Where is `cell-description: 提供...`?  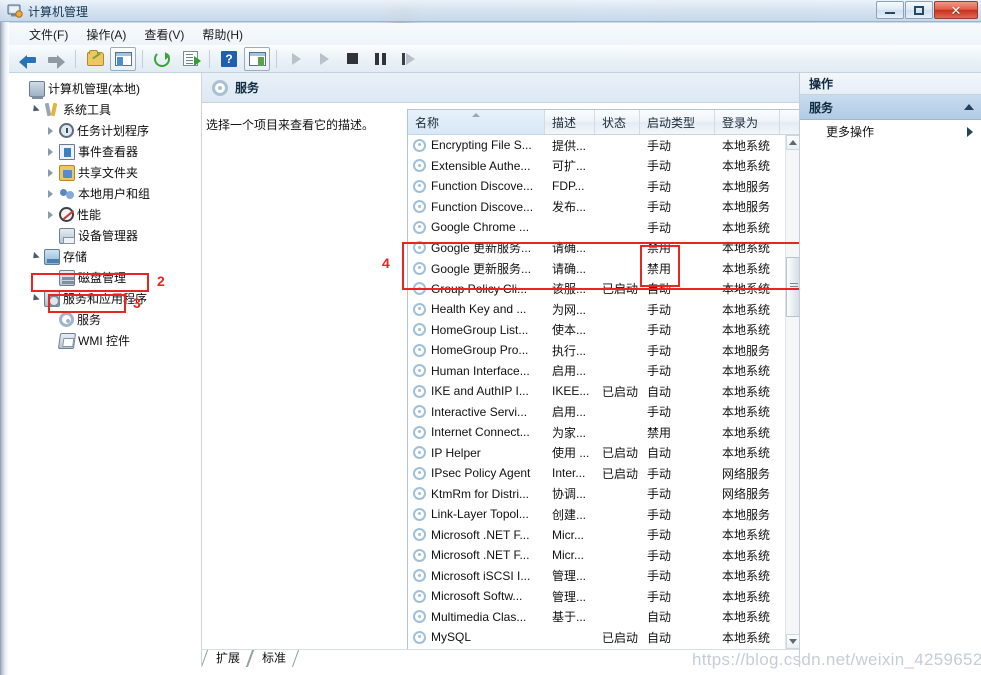 cell-description: 提供... is located at coordinates (569, 145).